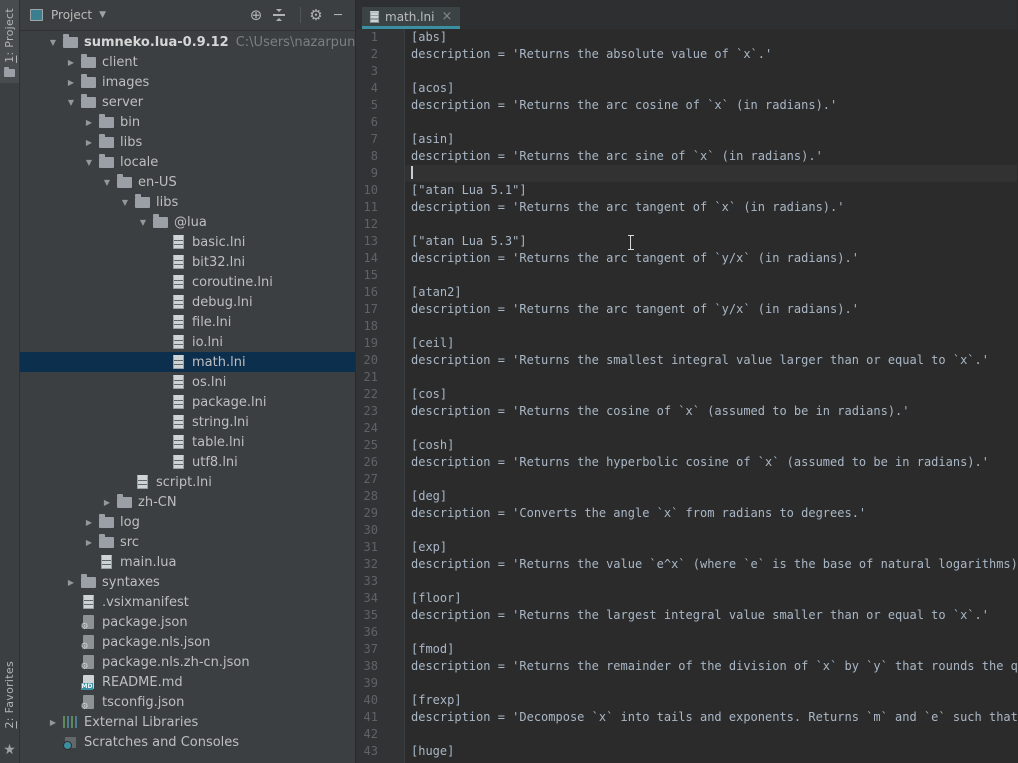 The image size is (1018, 763). What do you see at coordinates (187, 162) in the screenshot?
I see `tree-item-locale: ▼ locale` at bounding box center [187, 162].